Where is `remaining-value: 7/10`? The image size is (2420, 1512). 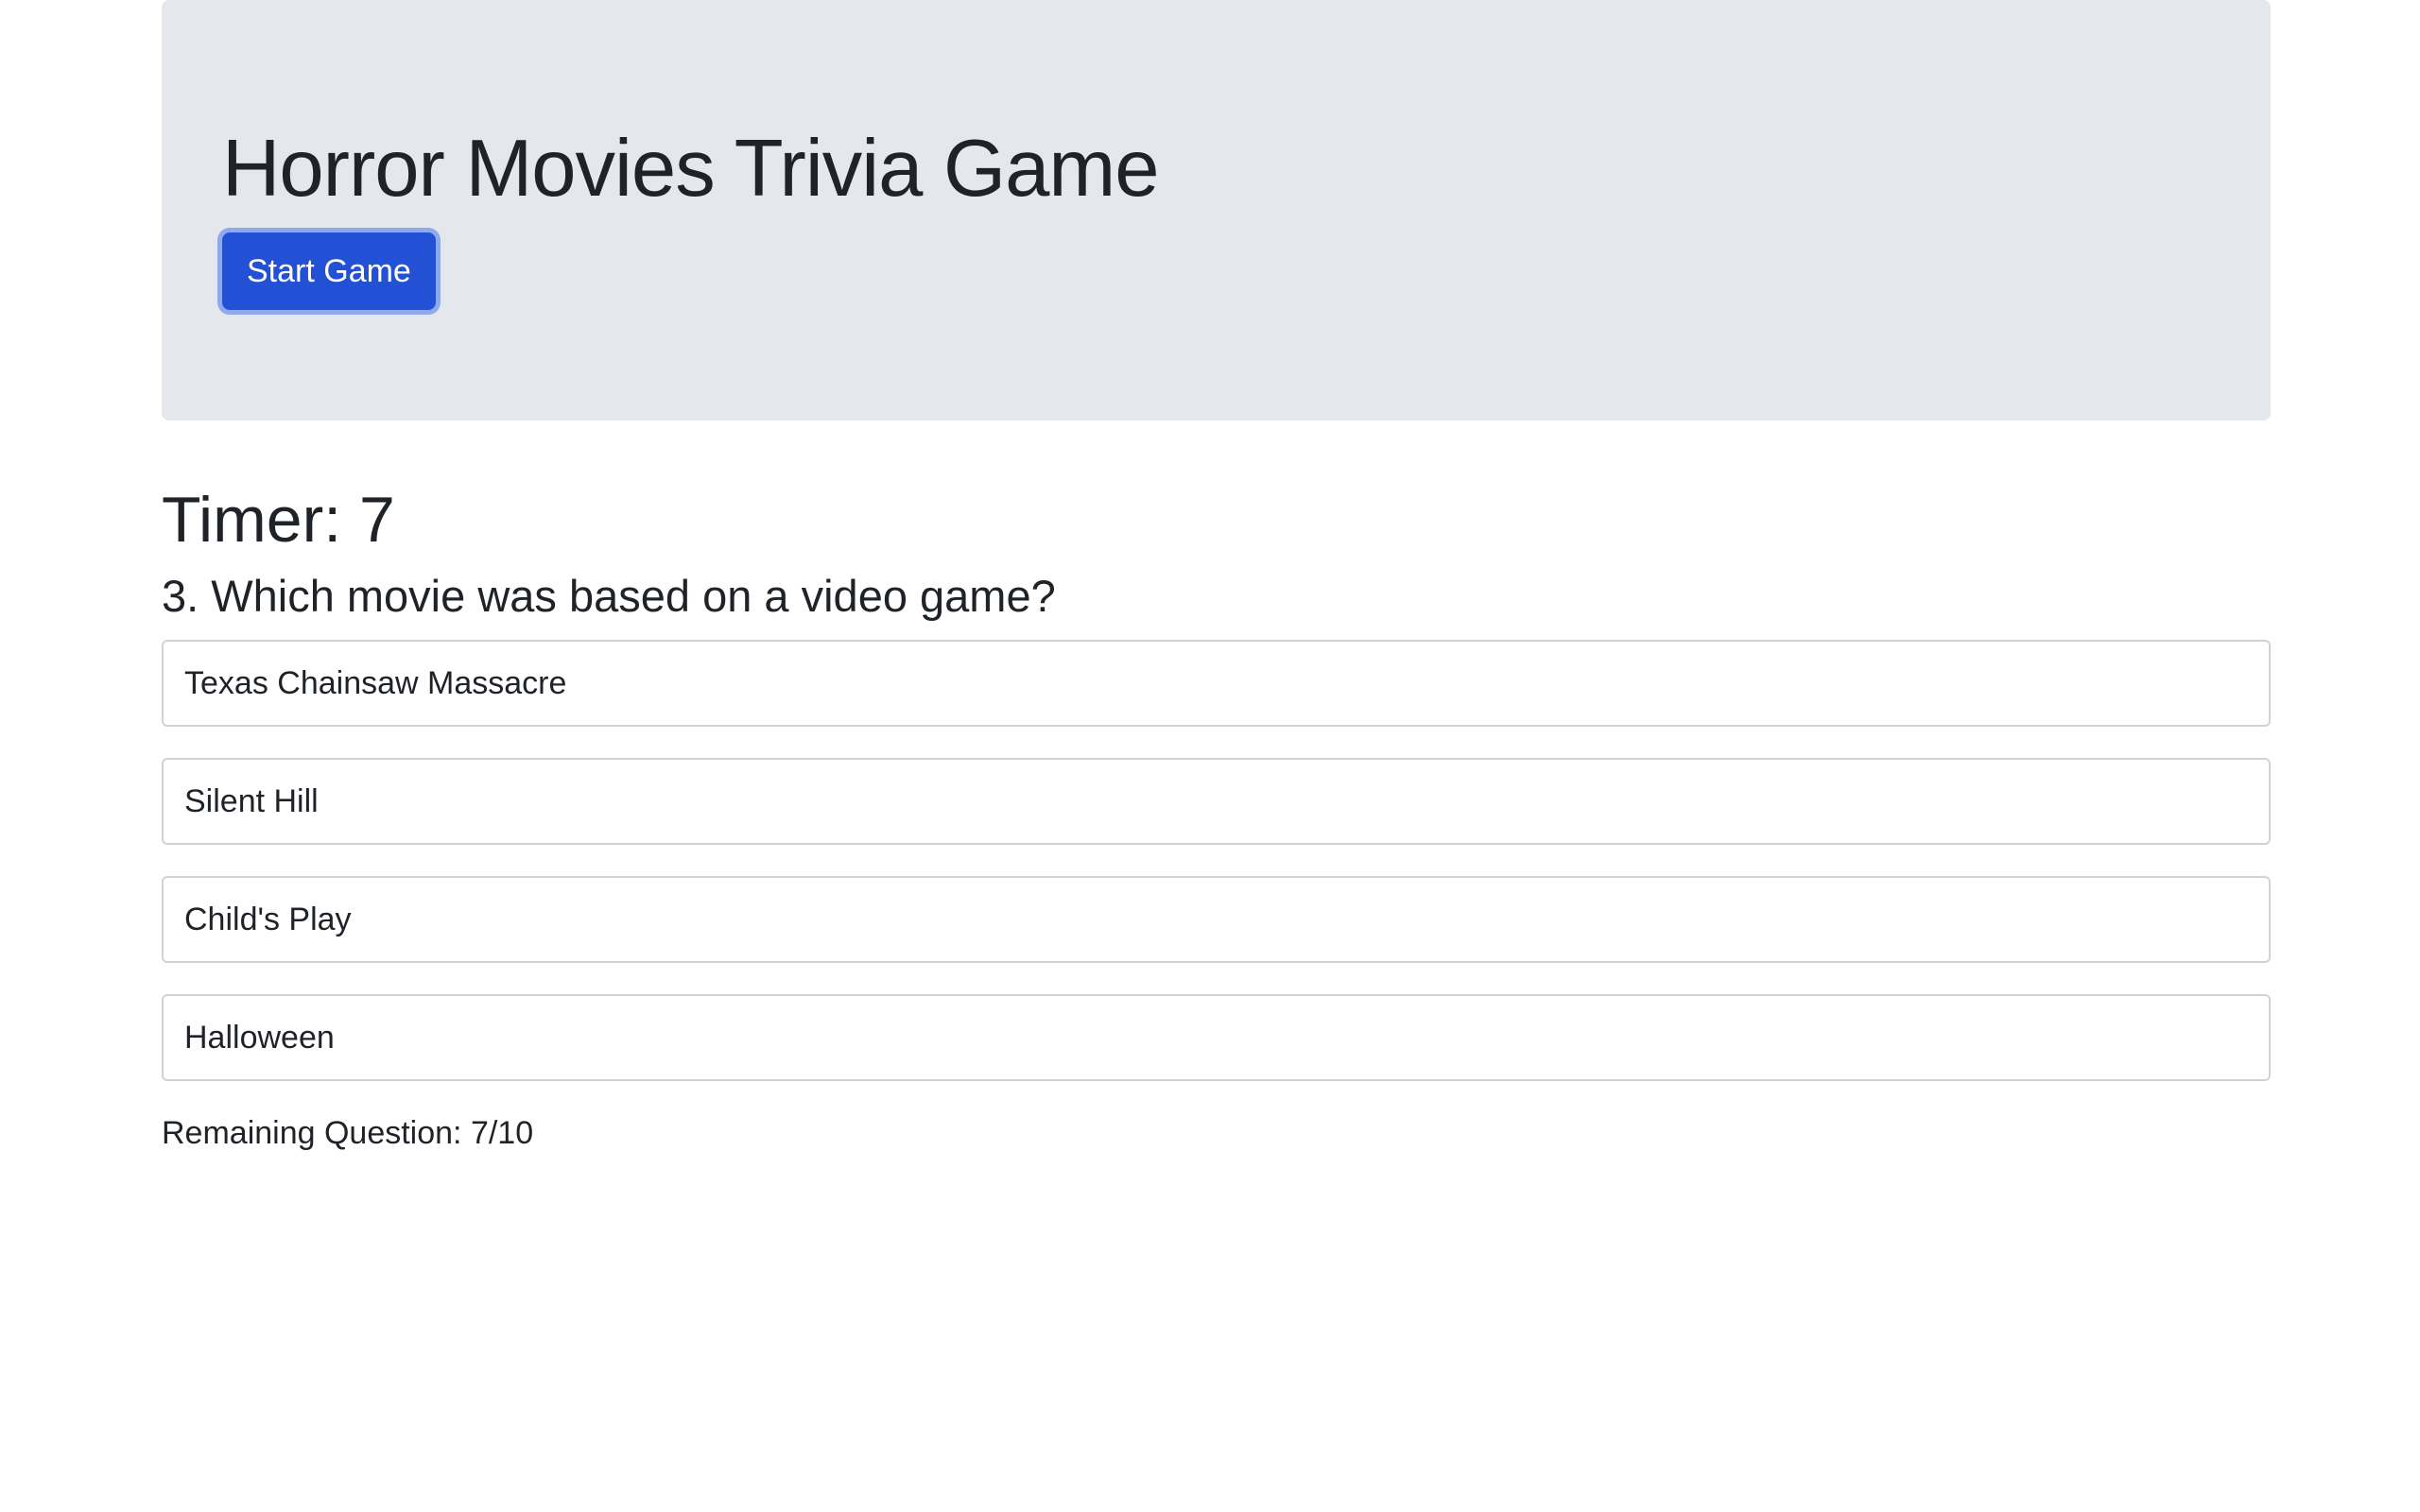
remaining-value: 7/10 is located at coordinates (502, 1133).